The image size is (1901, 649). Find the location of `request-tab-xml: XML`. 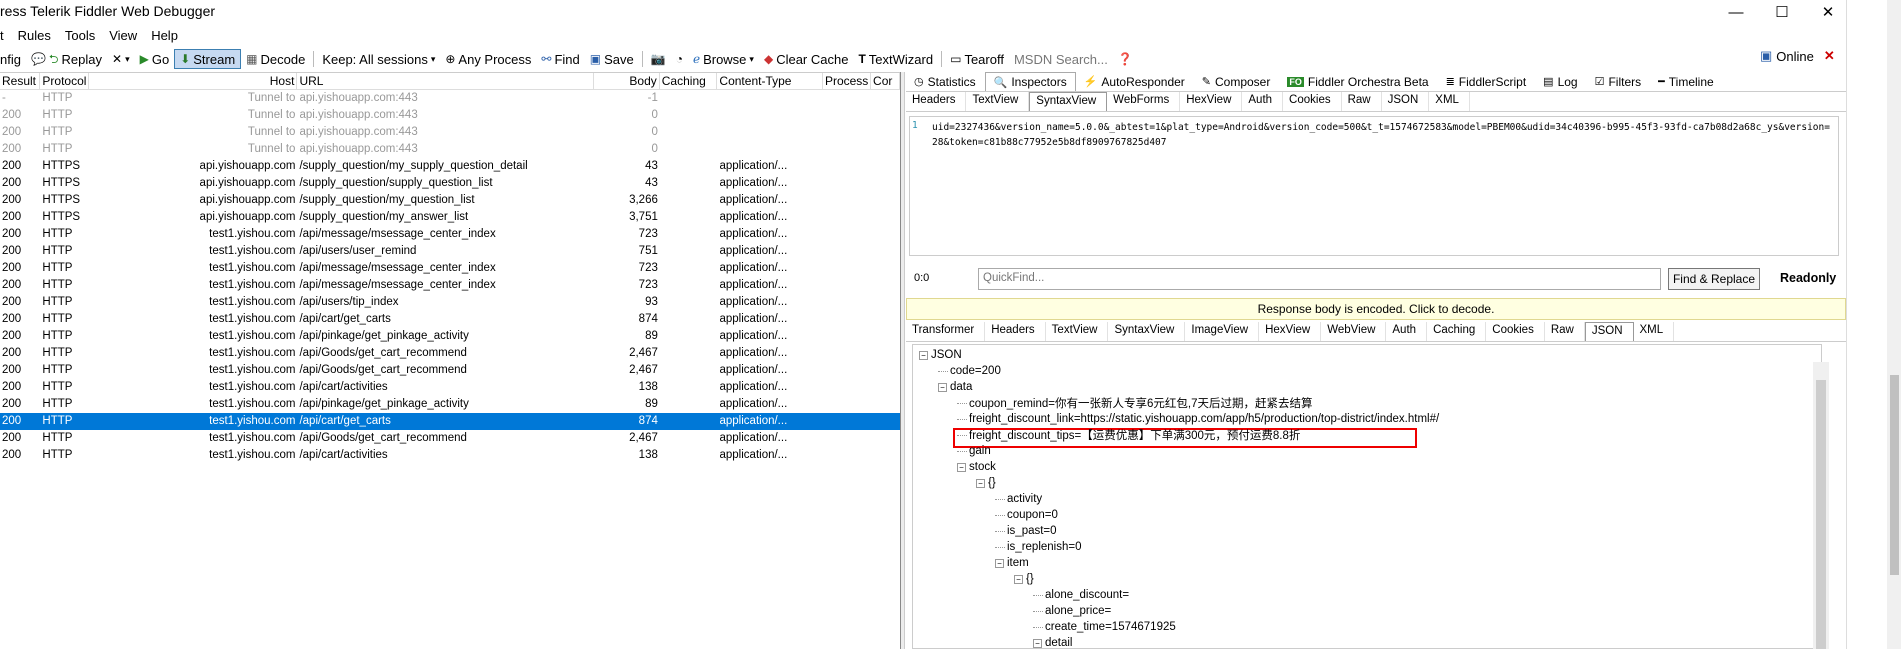

request-tab-xml: XML is located at coordinates (1449, 101).